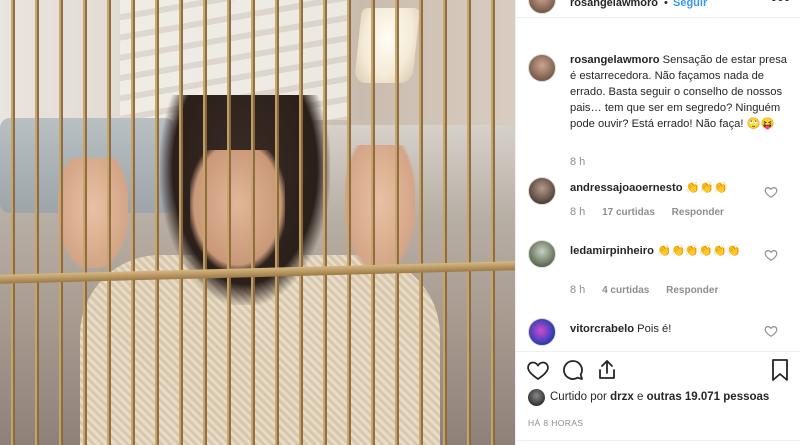 Image resolution: width=800 pixels, height=445 pixels. I want to click on header-divider, so click(658, 17).